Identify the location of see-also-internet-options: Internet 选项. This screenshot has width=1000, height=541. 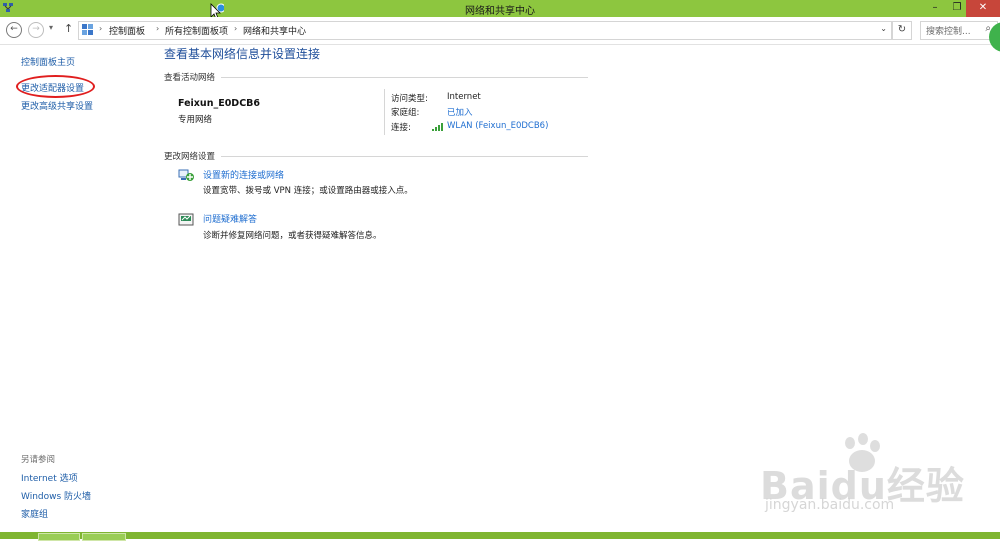
(49, 477).